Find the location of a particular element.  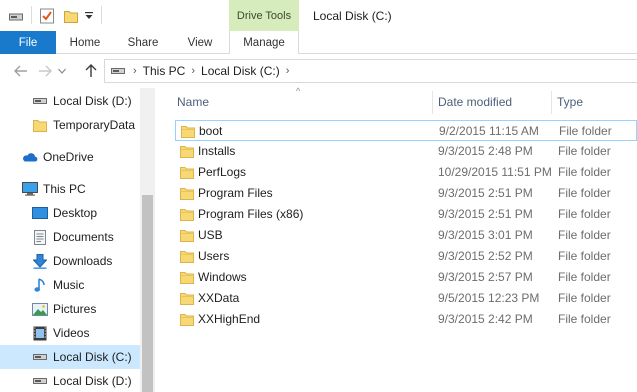

recent-locations-button is located at coordinates (62, 71).